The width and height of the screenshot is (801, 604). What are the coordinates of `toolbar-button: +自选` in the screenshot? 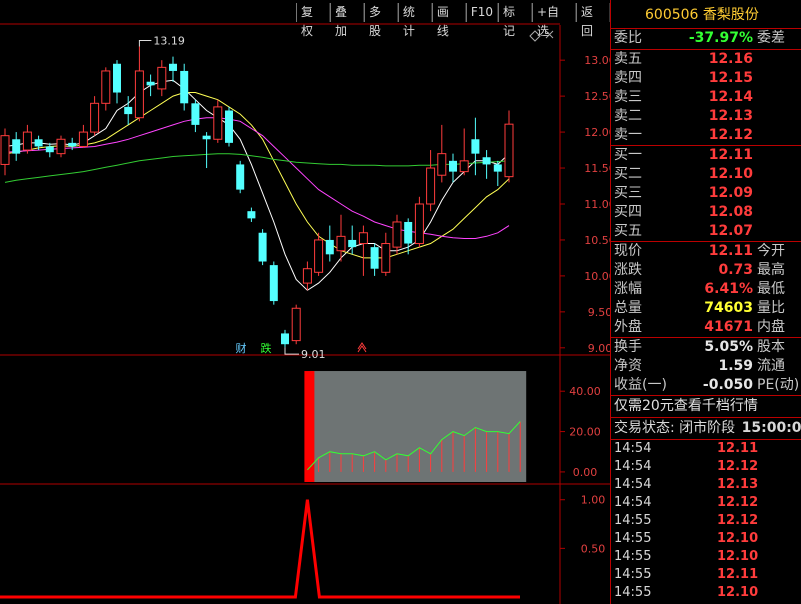 It's located at (553, 20).